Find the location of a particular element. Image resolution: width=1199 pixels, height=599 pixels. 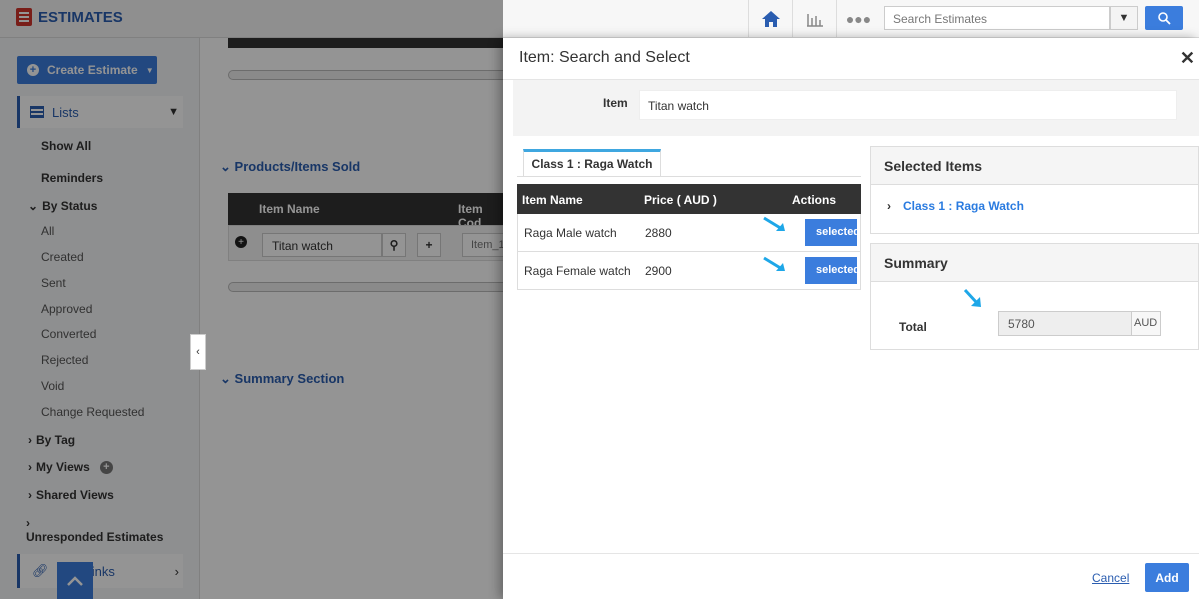

row-price: 2880 is located at coordinates (658, 233).